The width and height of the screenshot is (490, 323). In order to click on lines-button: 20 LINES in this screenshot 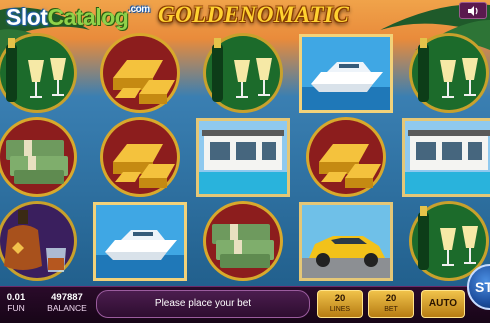, I will do `click(340, 304)`.